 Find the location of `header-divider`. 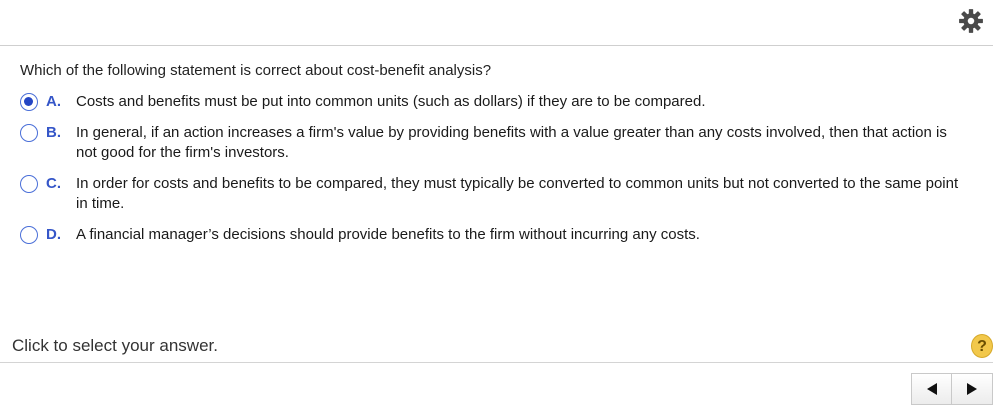

header-divider is located at coordinates (496, 45).